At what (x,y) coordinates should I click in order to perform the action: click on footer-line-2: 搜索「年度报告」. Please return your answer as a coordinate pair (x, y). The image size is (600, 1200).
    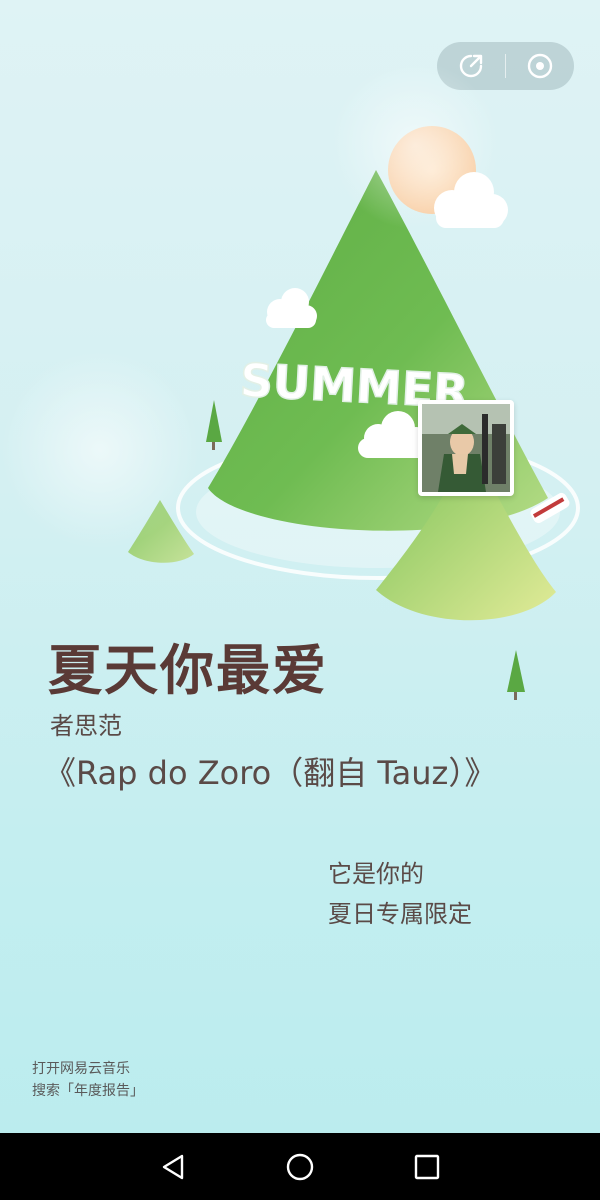
    Looking at the image, I should click on (88, 1091).